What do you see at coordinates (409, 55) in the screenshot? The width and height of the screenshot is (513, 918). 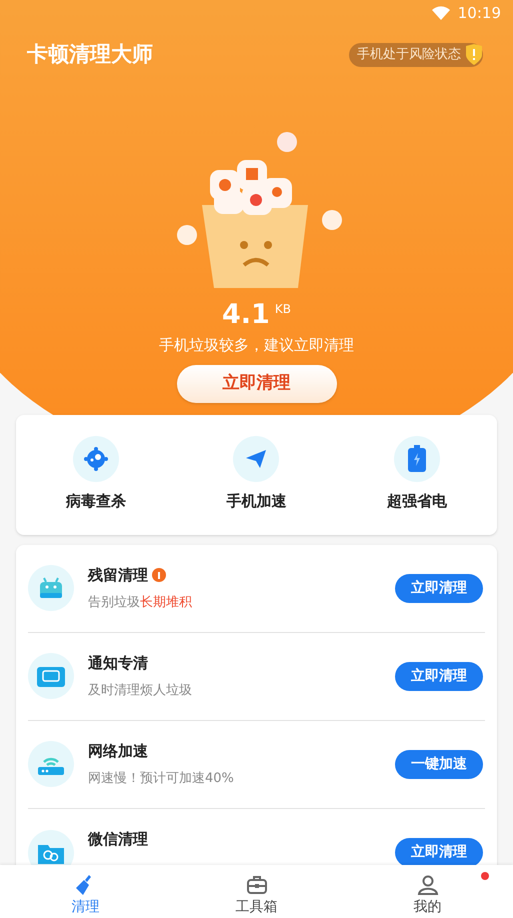 I see `risk-status-text: 手机处于风险状态` at bounding box center [409, 55].